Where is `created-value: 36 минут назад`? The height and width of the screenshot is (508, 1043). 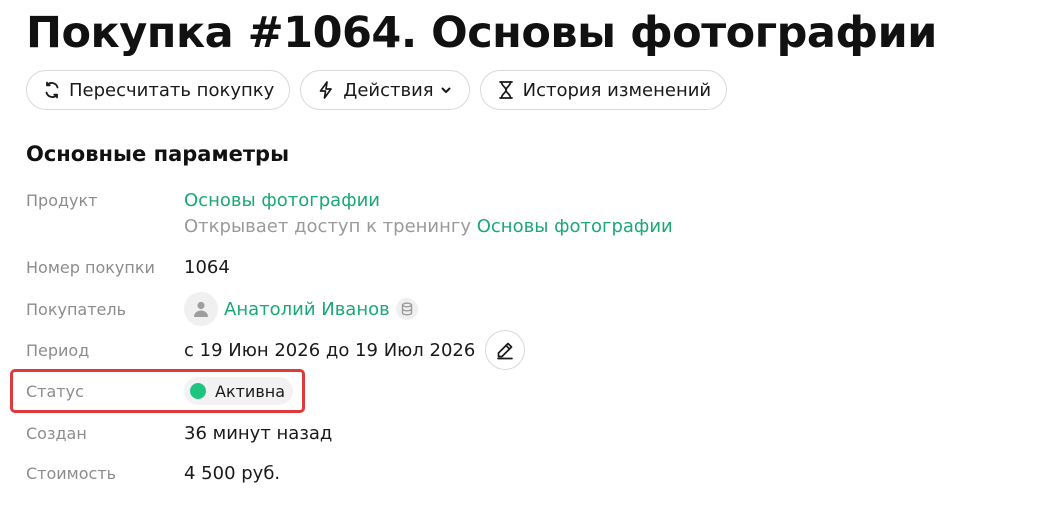
created-value: 36 минут назад is located at coordinates (258, 433).